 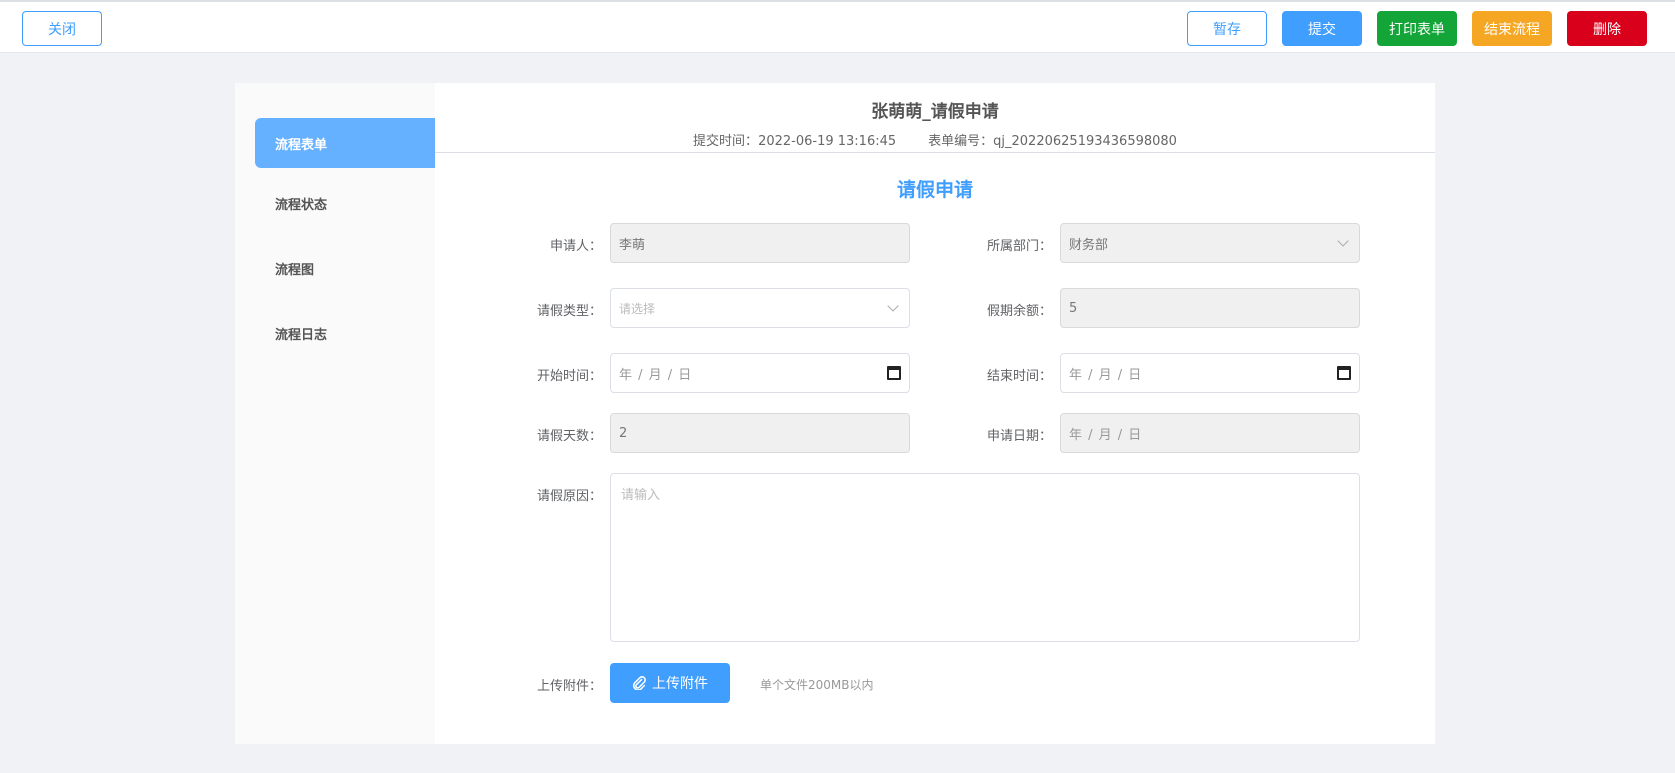 I want to click on applicant-field: 李萌, so click(x=760, y=243).